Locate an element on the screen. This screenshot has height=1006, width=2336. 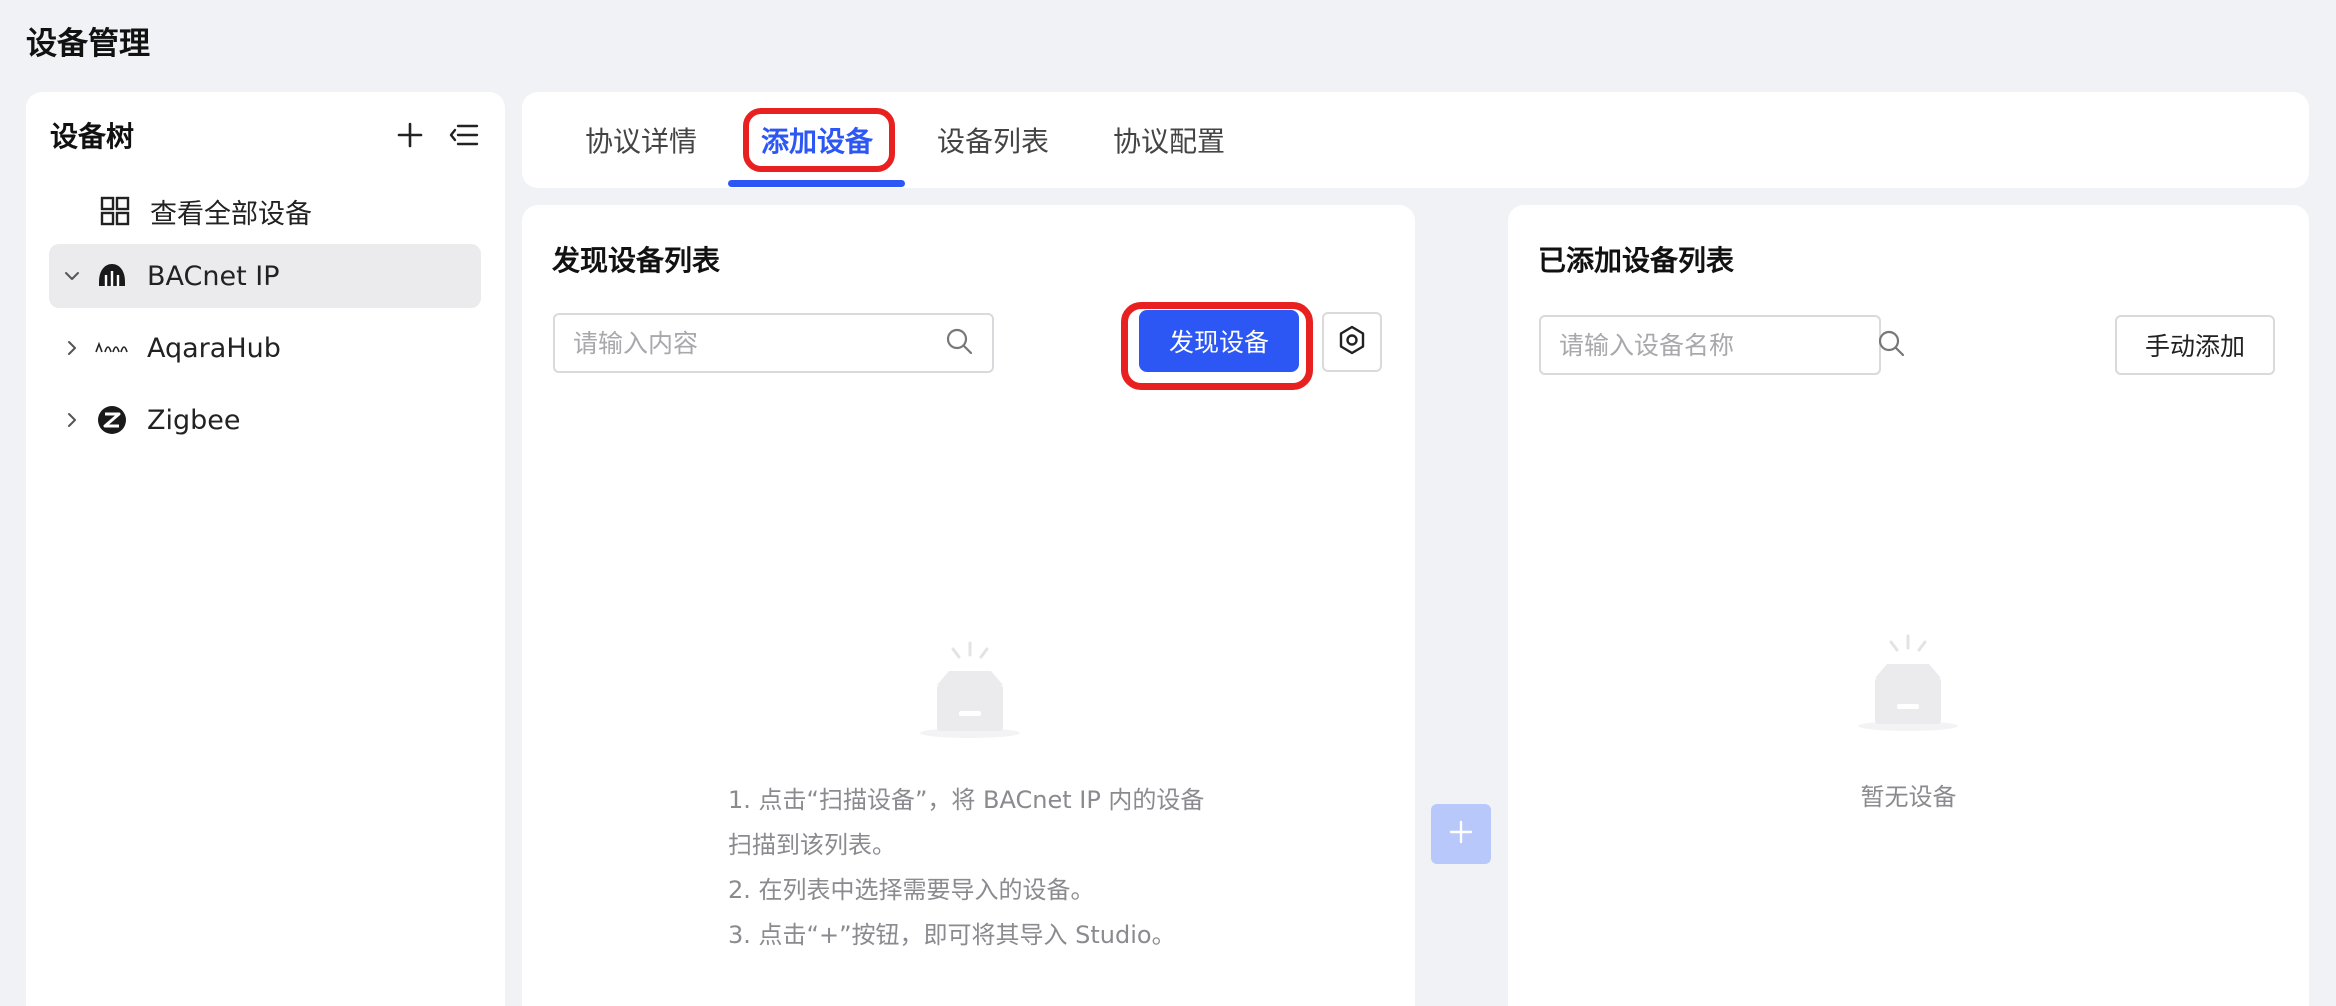
manual-add-button: 手动添加 is located at coordinates (2195, 345).